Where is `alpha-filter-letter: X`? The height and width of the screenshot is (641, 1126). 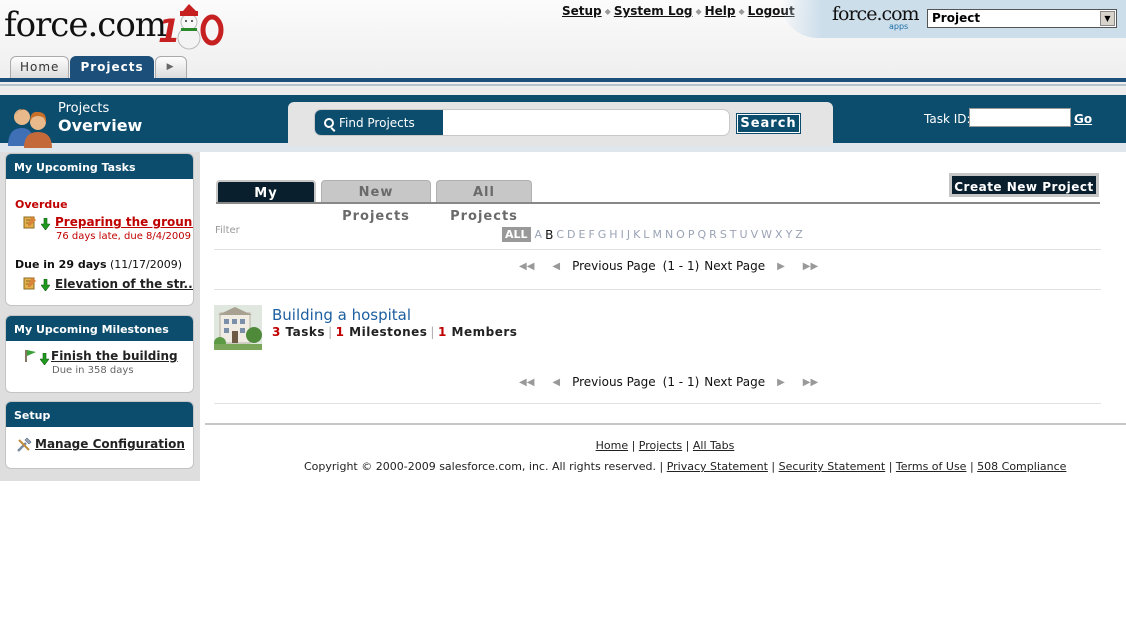
alpha-filter-letter: X is located at coordinates (779, 234).